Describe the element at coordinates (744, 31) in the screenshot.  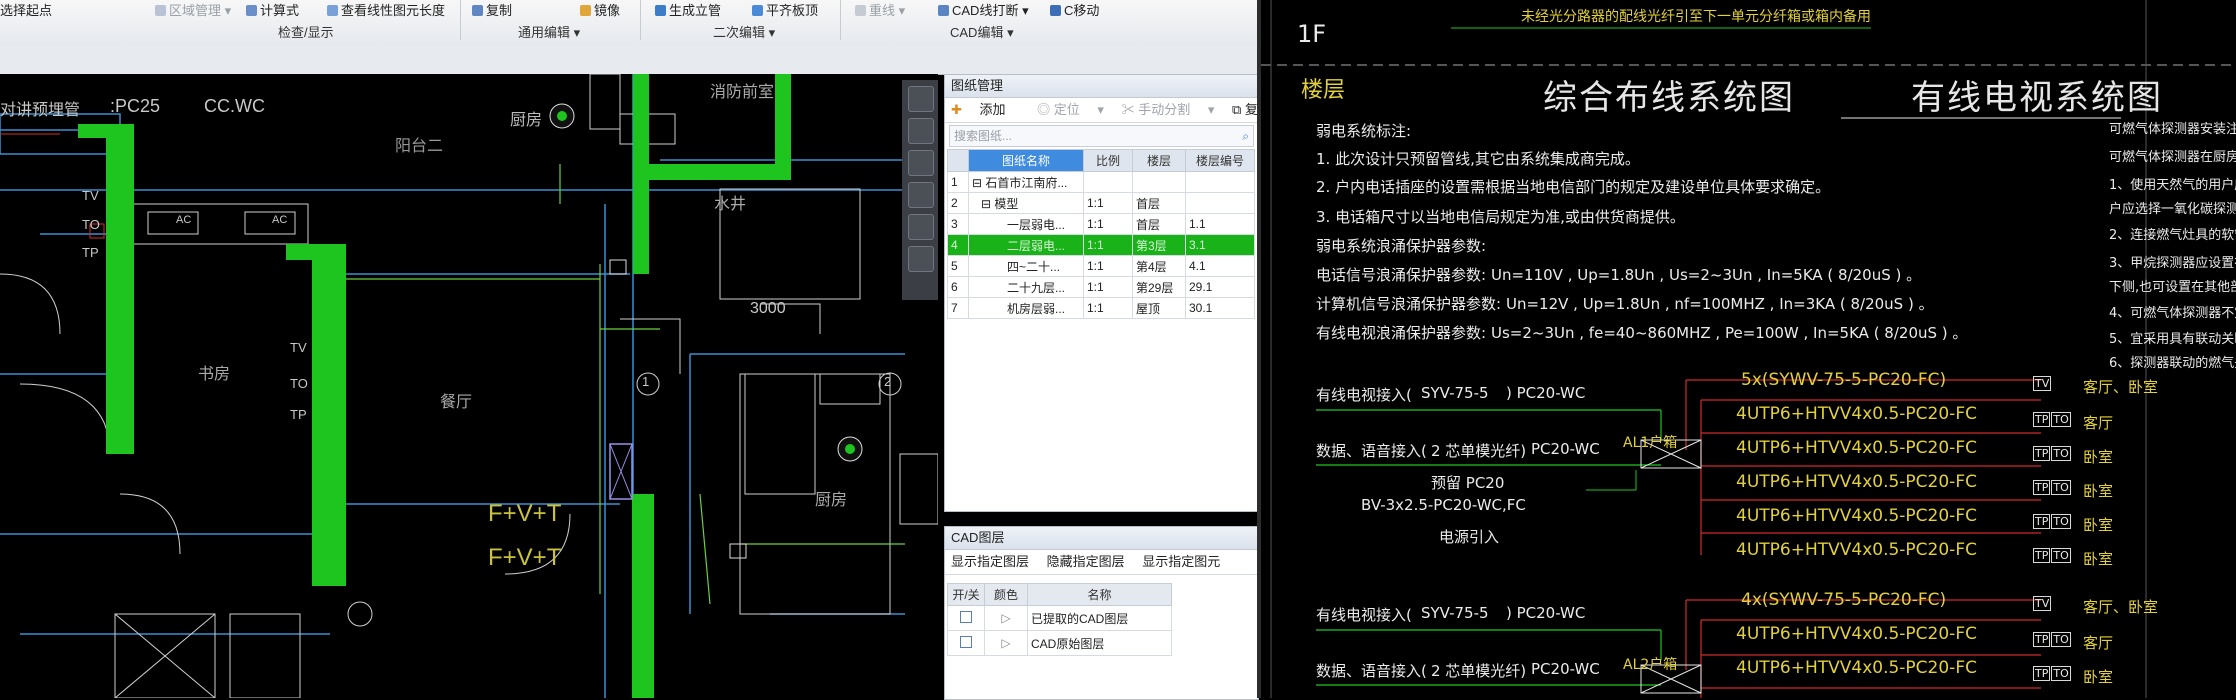
I see `group-secondary: 二次编辑 ▾` at that location.